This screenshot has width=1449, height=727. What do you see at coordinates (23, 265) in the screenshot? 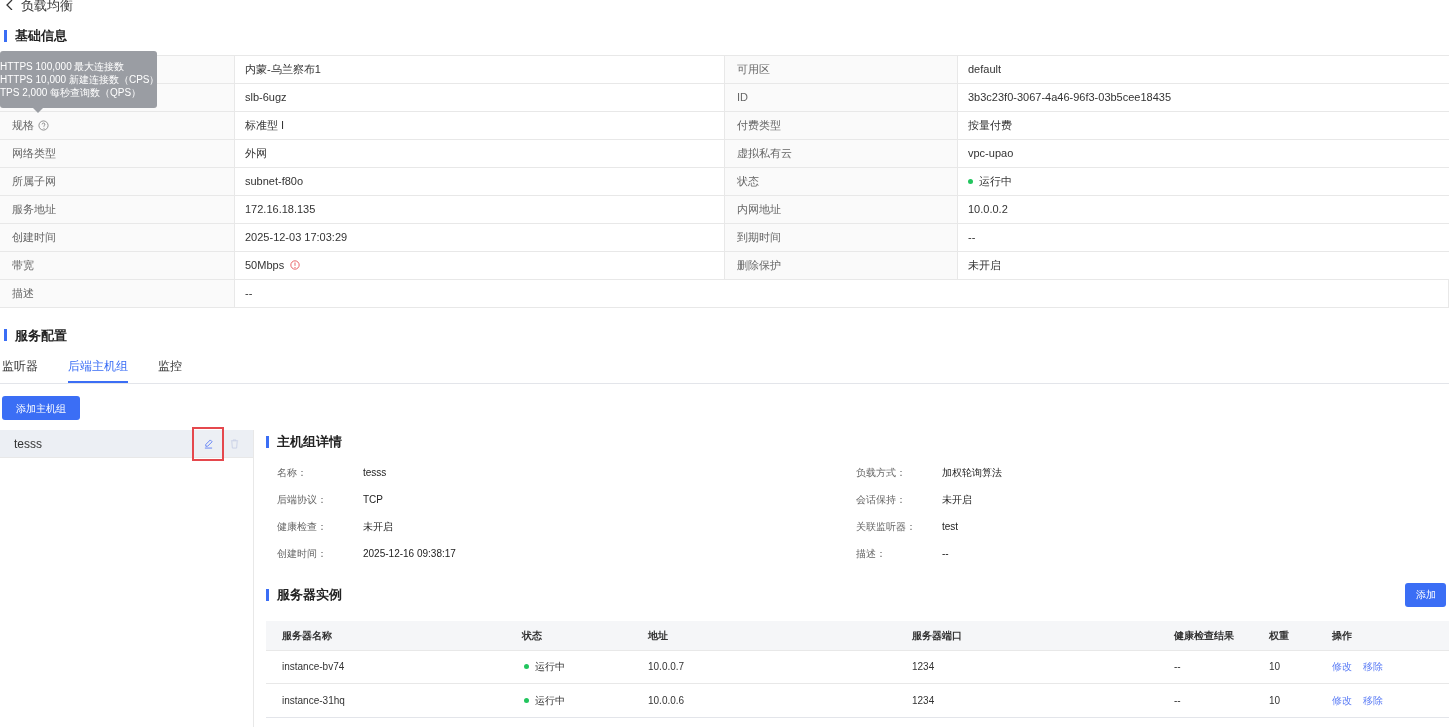
I see `field-label: 带宽` at bounding box center [23, 265].